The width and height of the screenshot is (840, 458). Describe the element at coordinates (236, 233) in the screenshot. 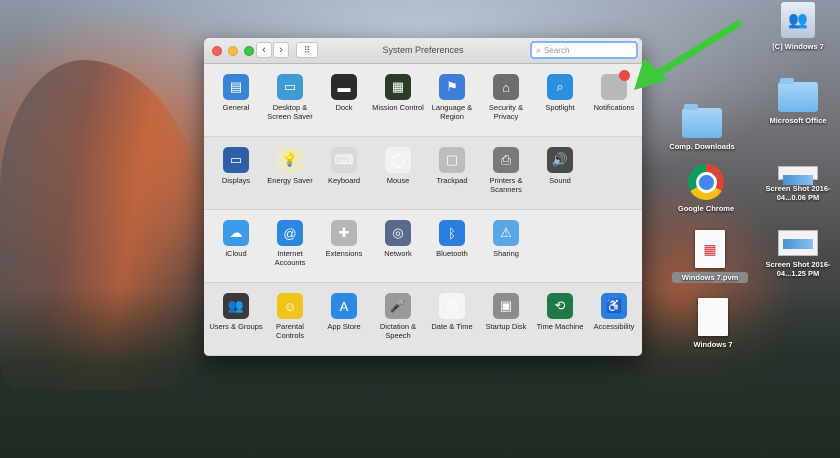

I see `cloud-icon: ☁` at that location.